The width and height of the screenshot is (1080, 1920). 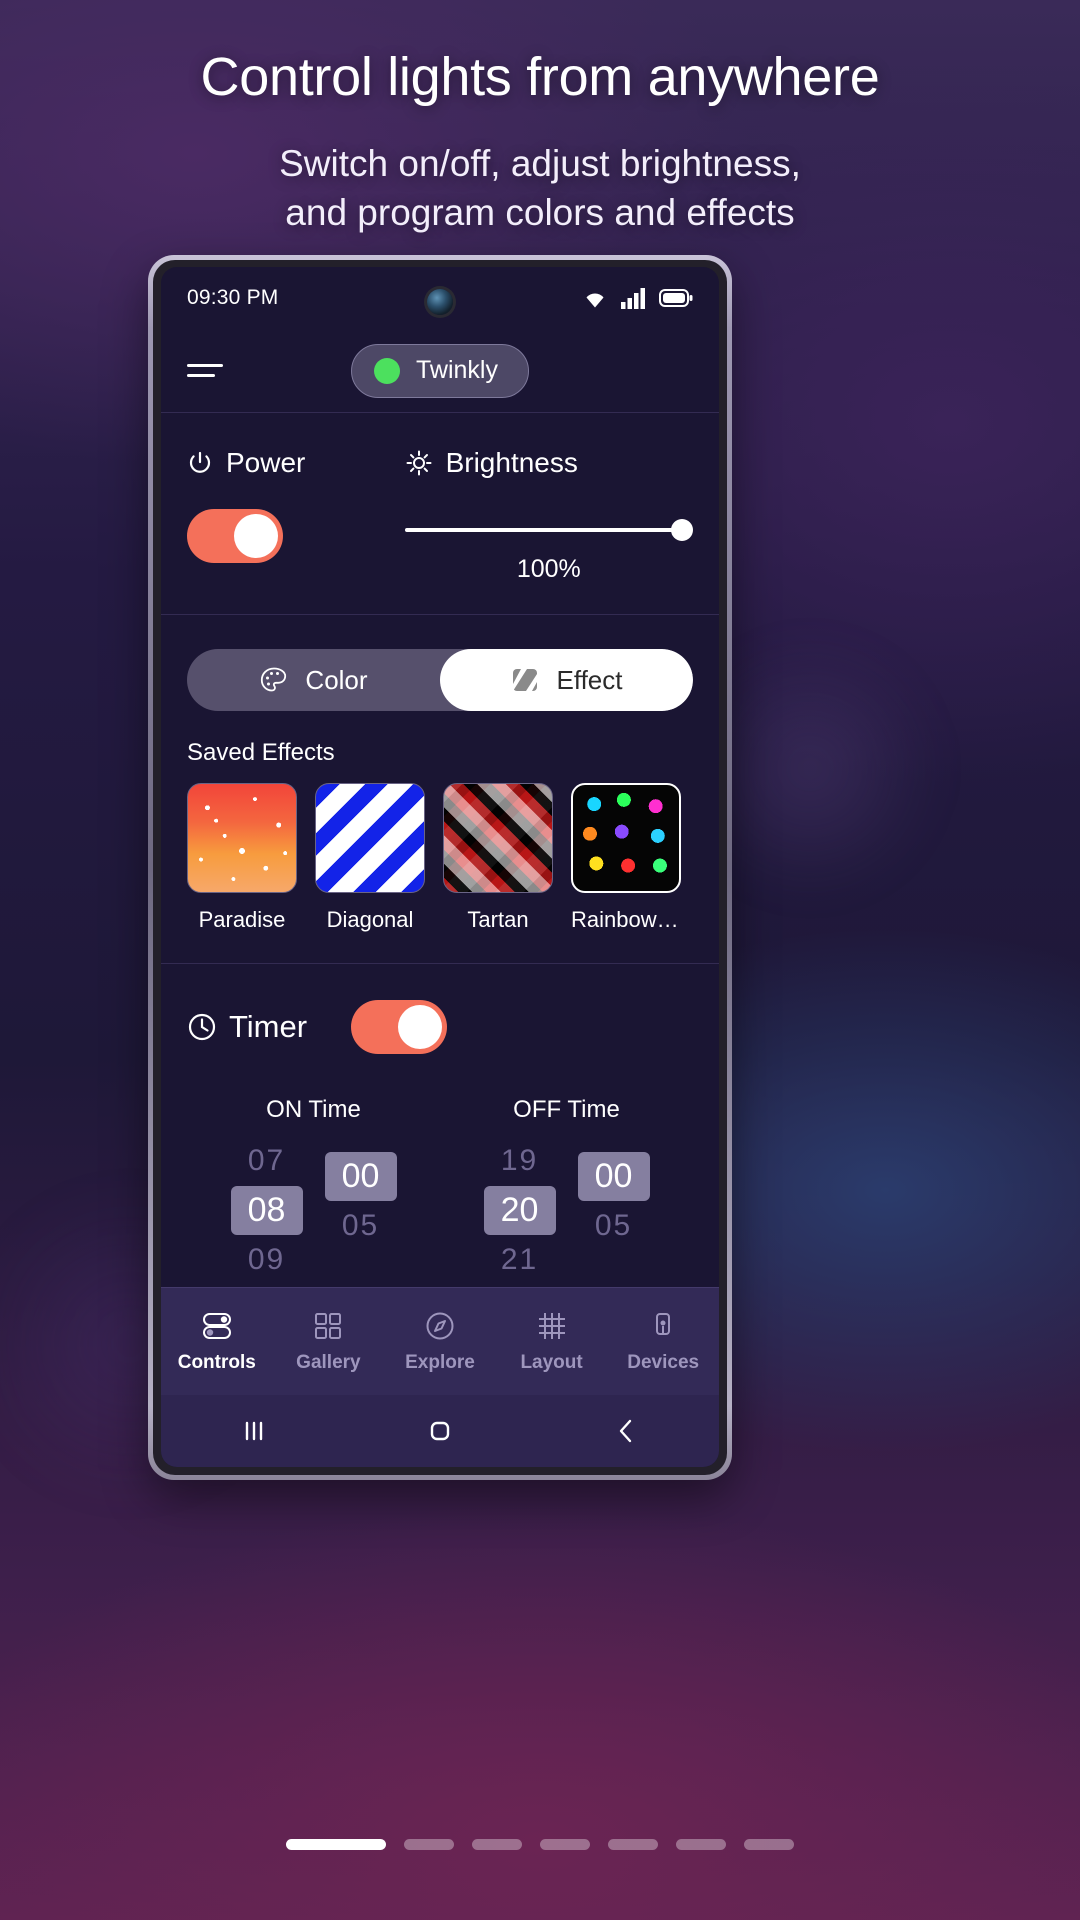 I want to click on timer-header: Timer, so click(x=440, y=1027).